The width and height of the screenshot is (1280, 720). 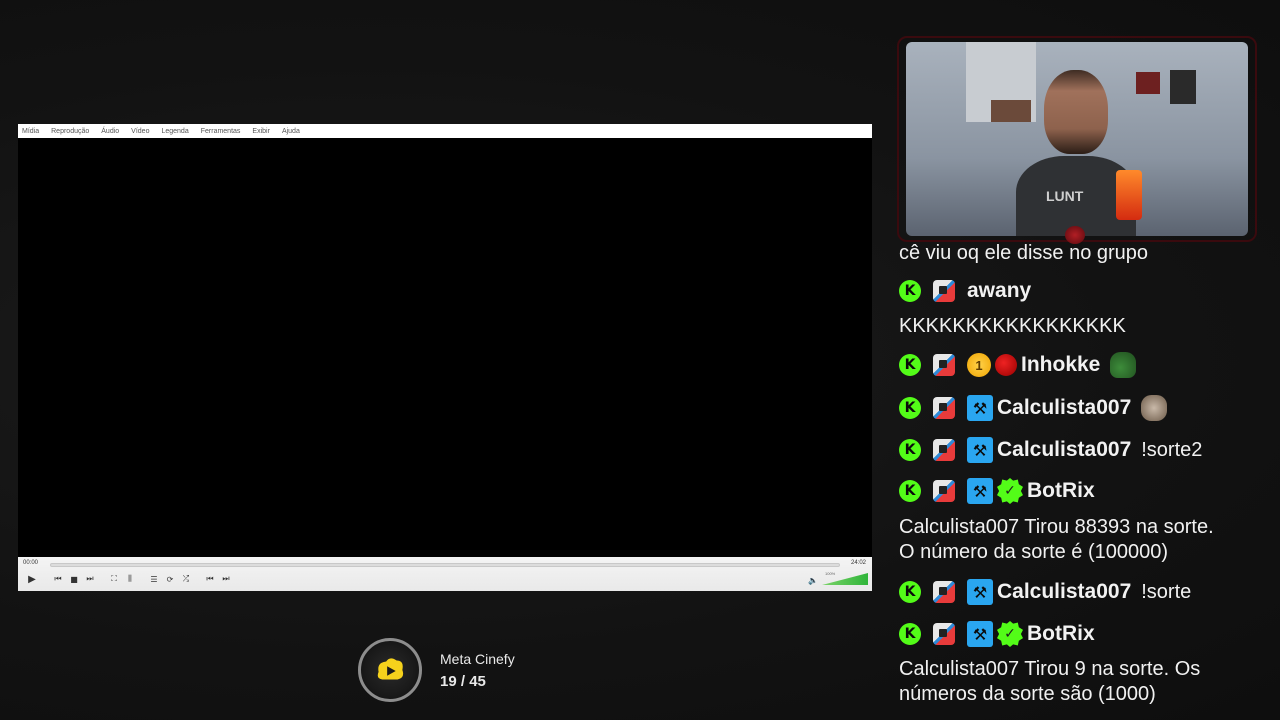 What do you see at coordinates (154, 579) in the screenshot?
I see `playlist-icon: ☰` at bounding box center [154, 579].